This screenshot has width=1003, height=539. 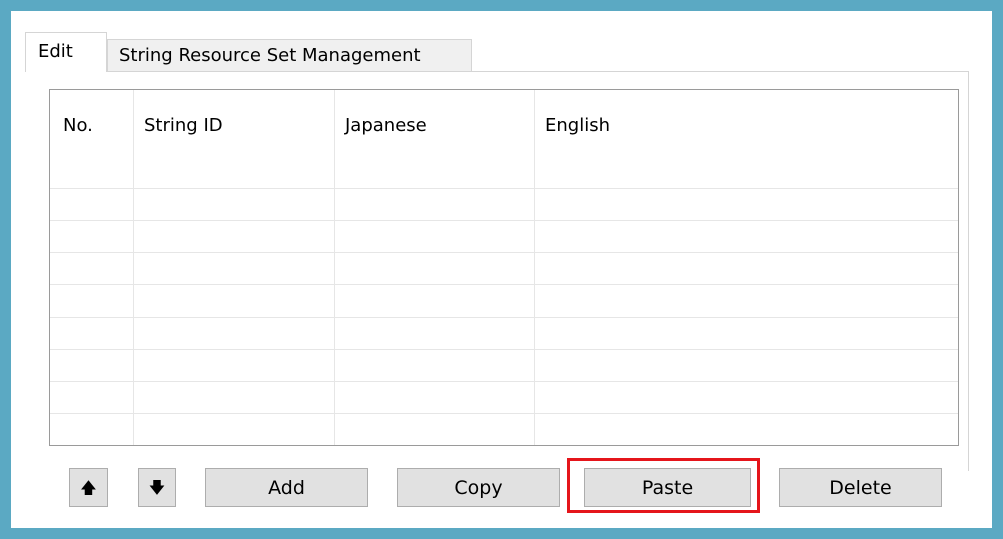 I want to click on arrow-up-icon: 🡅, so click(x=88, y=487).